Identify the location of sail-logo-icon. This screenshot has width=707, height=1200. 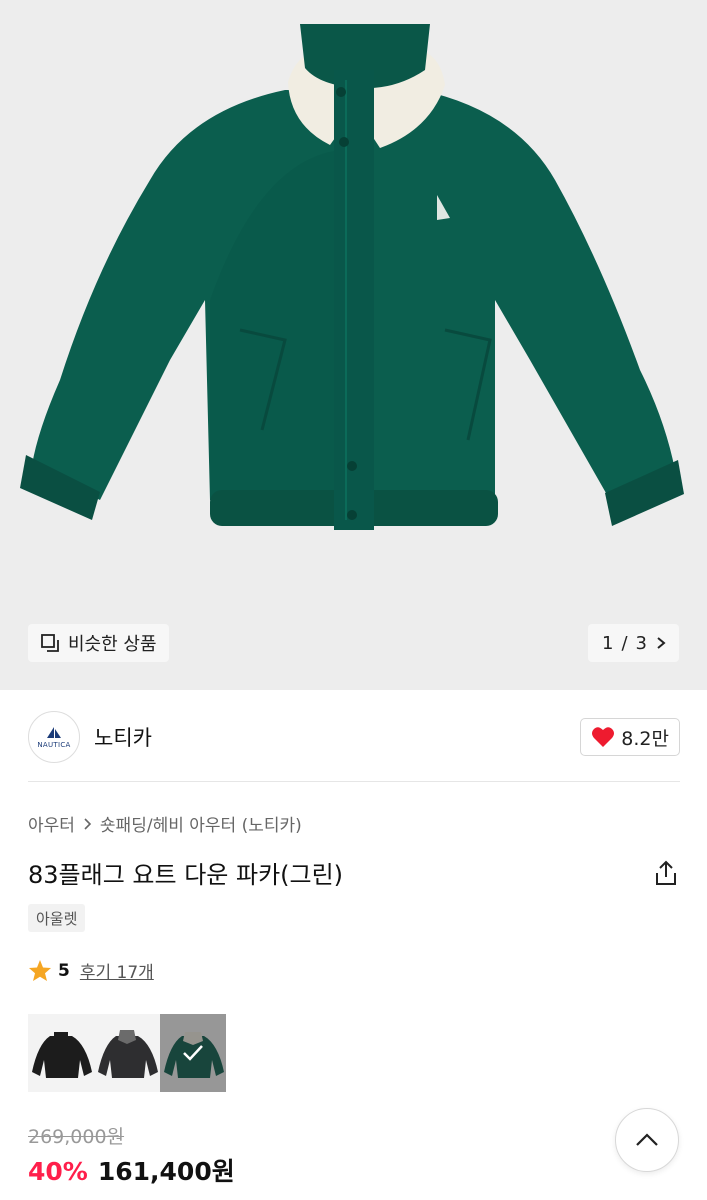
(54, 732).